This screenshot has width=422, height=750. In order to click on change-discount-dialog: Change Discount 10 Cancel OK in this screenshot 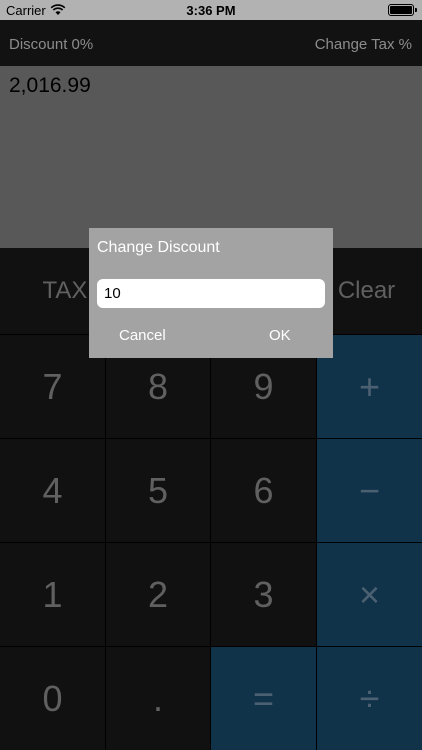, I will do `click(211, 293)`.